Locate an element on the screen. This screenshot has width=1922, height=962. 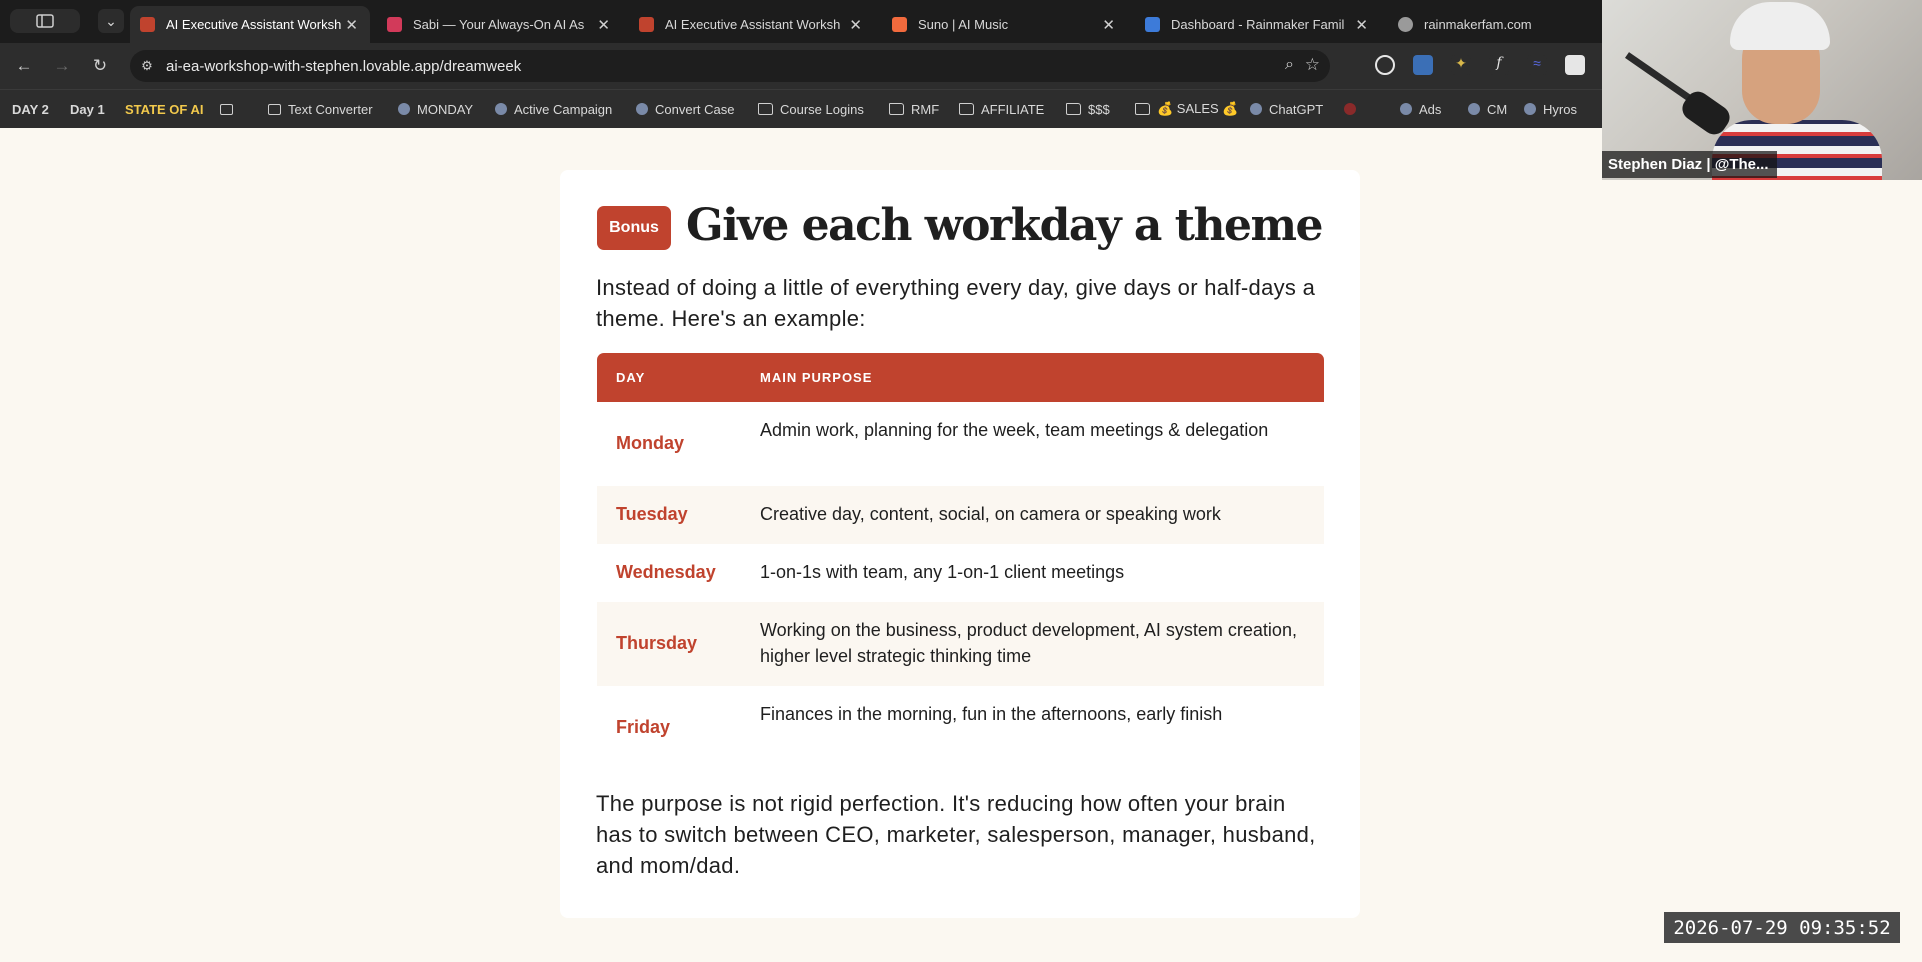
bookmark-item: Active Campaign is located at coordinates (553, 109).